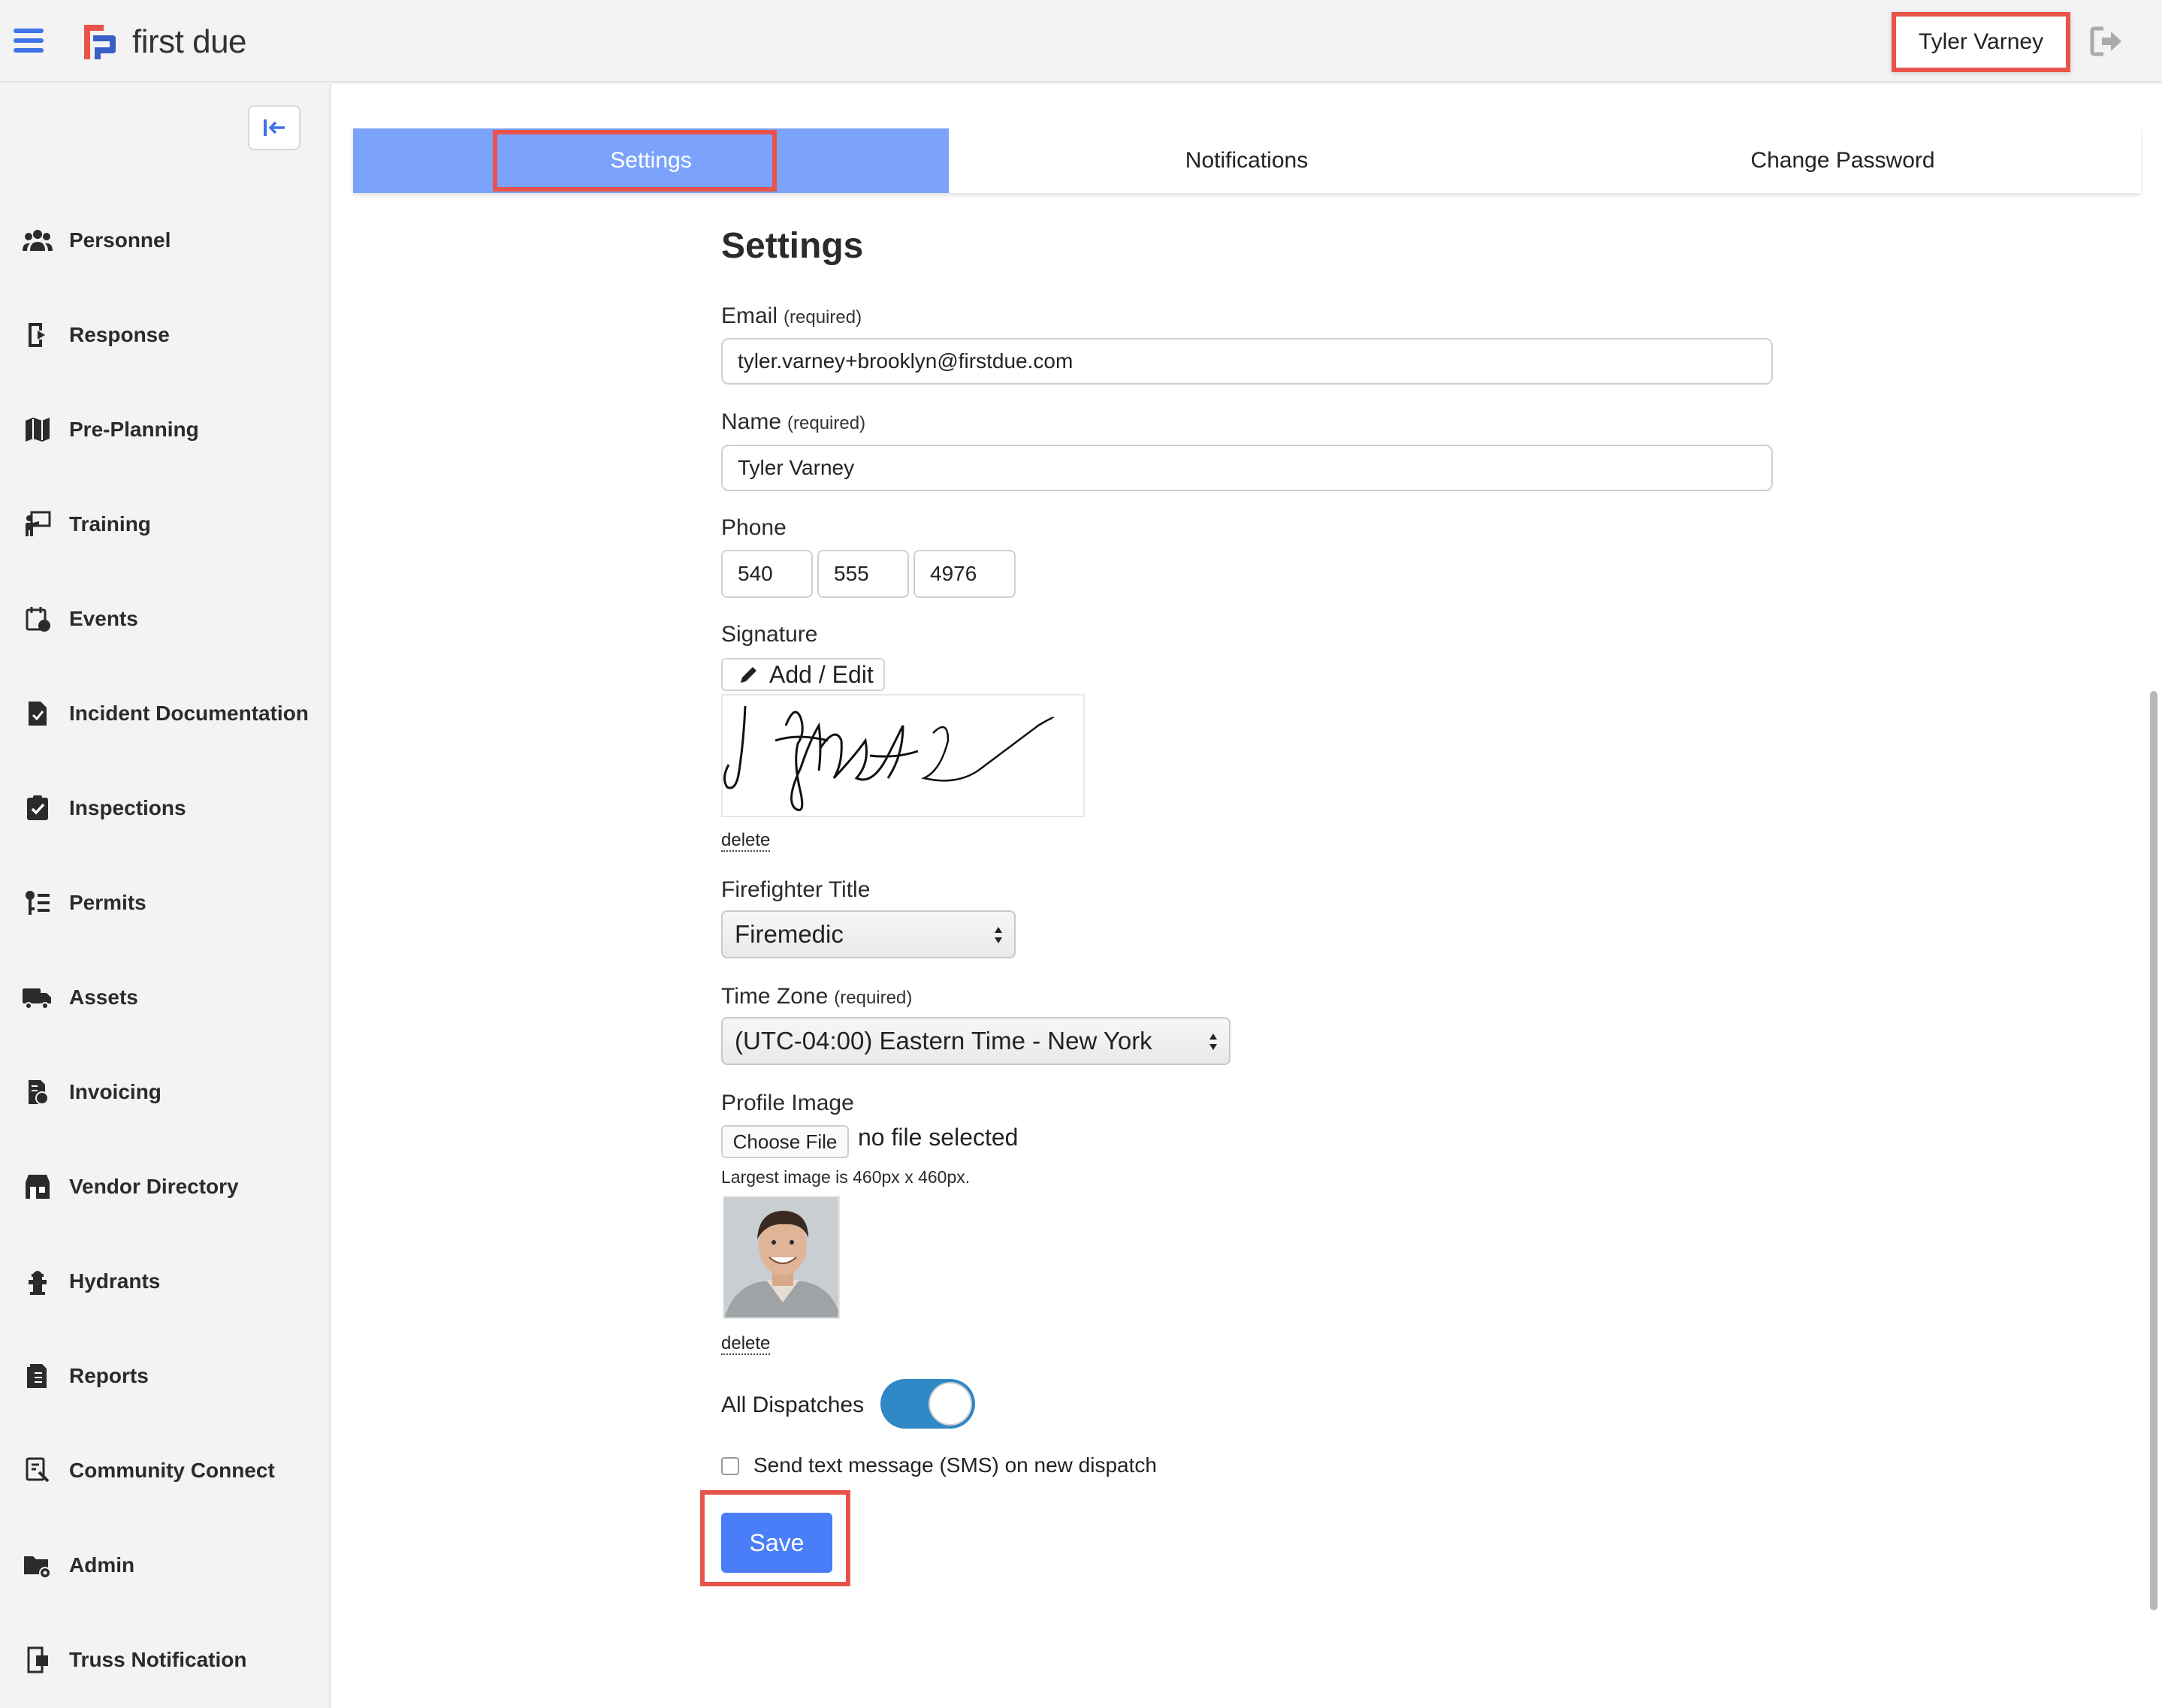  What do you see at coordinates (1081, 42) in the screenshot?
I see `top-bar: first due Tyler Varney` at bounding box center [1081, 42].